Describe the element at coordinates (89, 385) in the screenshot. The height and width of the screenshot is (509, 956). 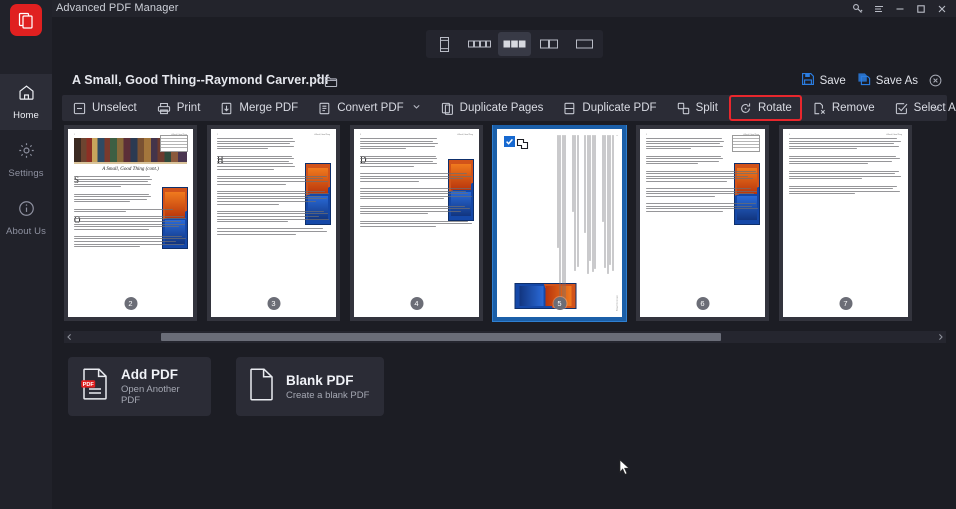
I see `svg-text: PDF` at that location.